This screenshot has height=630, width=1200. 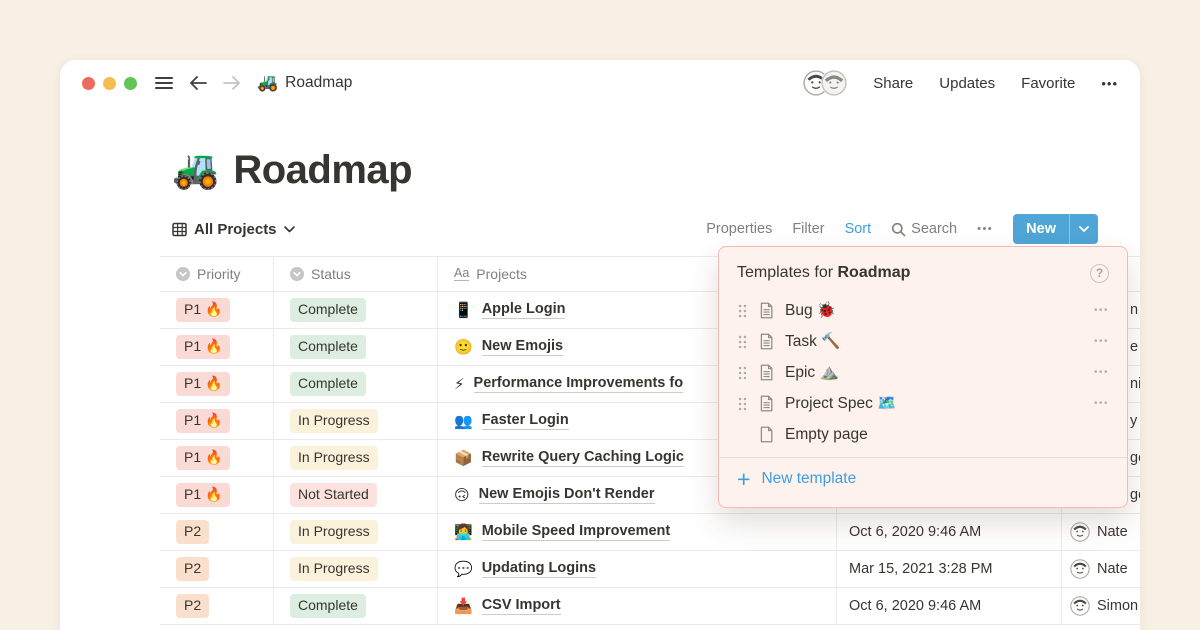 What do you see at coordinates (809, 478) in the screenshot?
I see `new-template-label: New template` at bounding box center [809, 478].